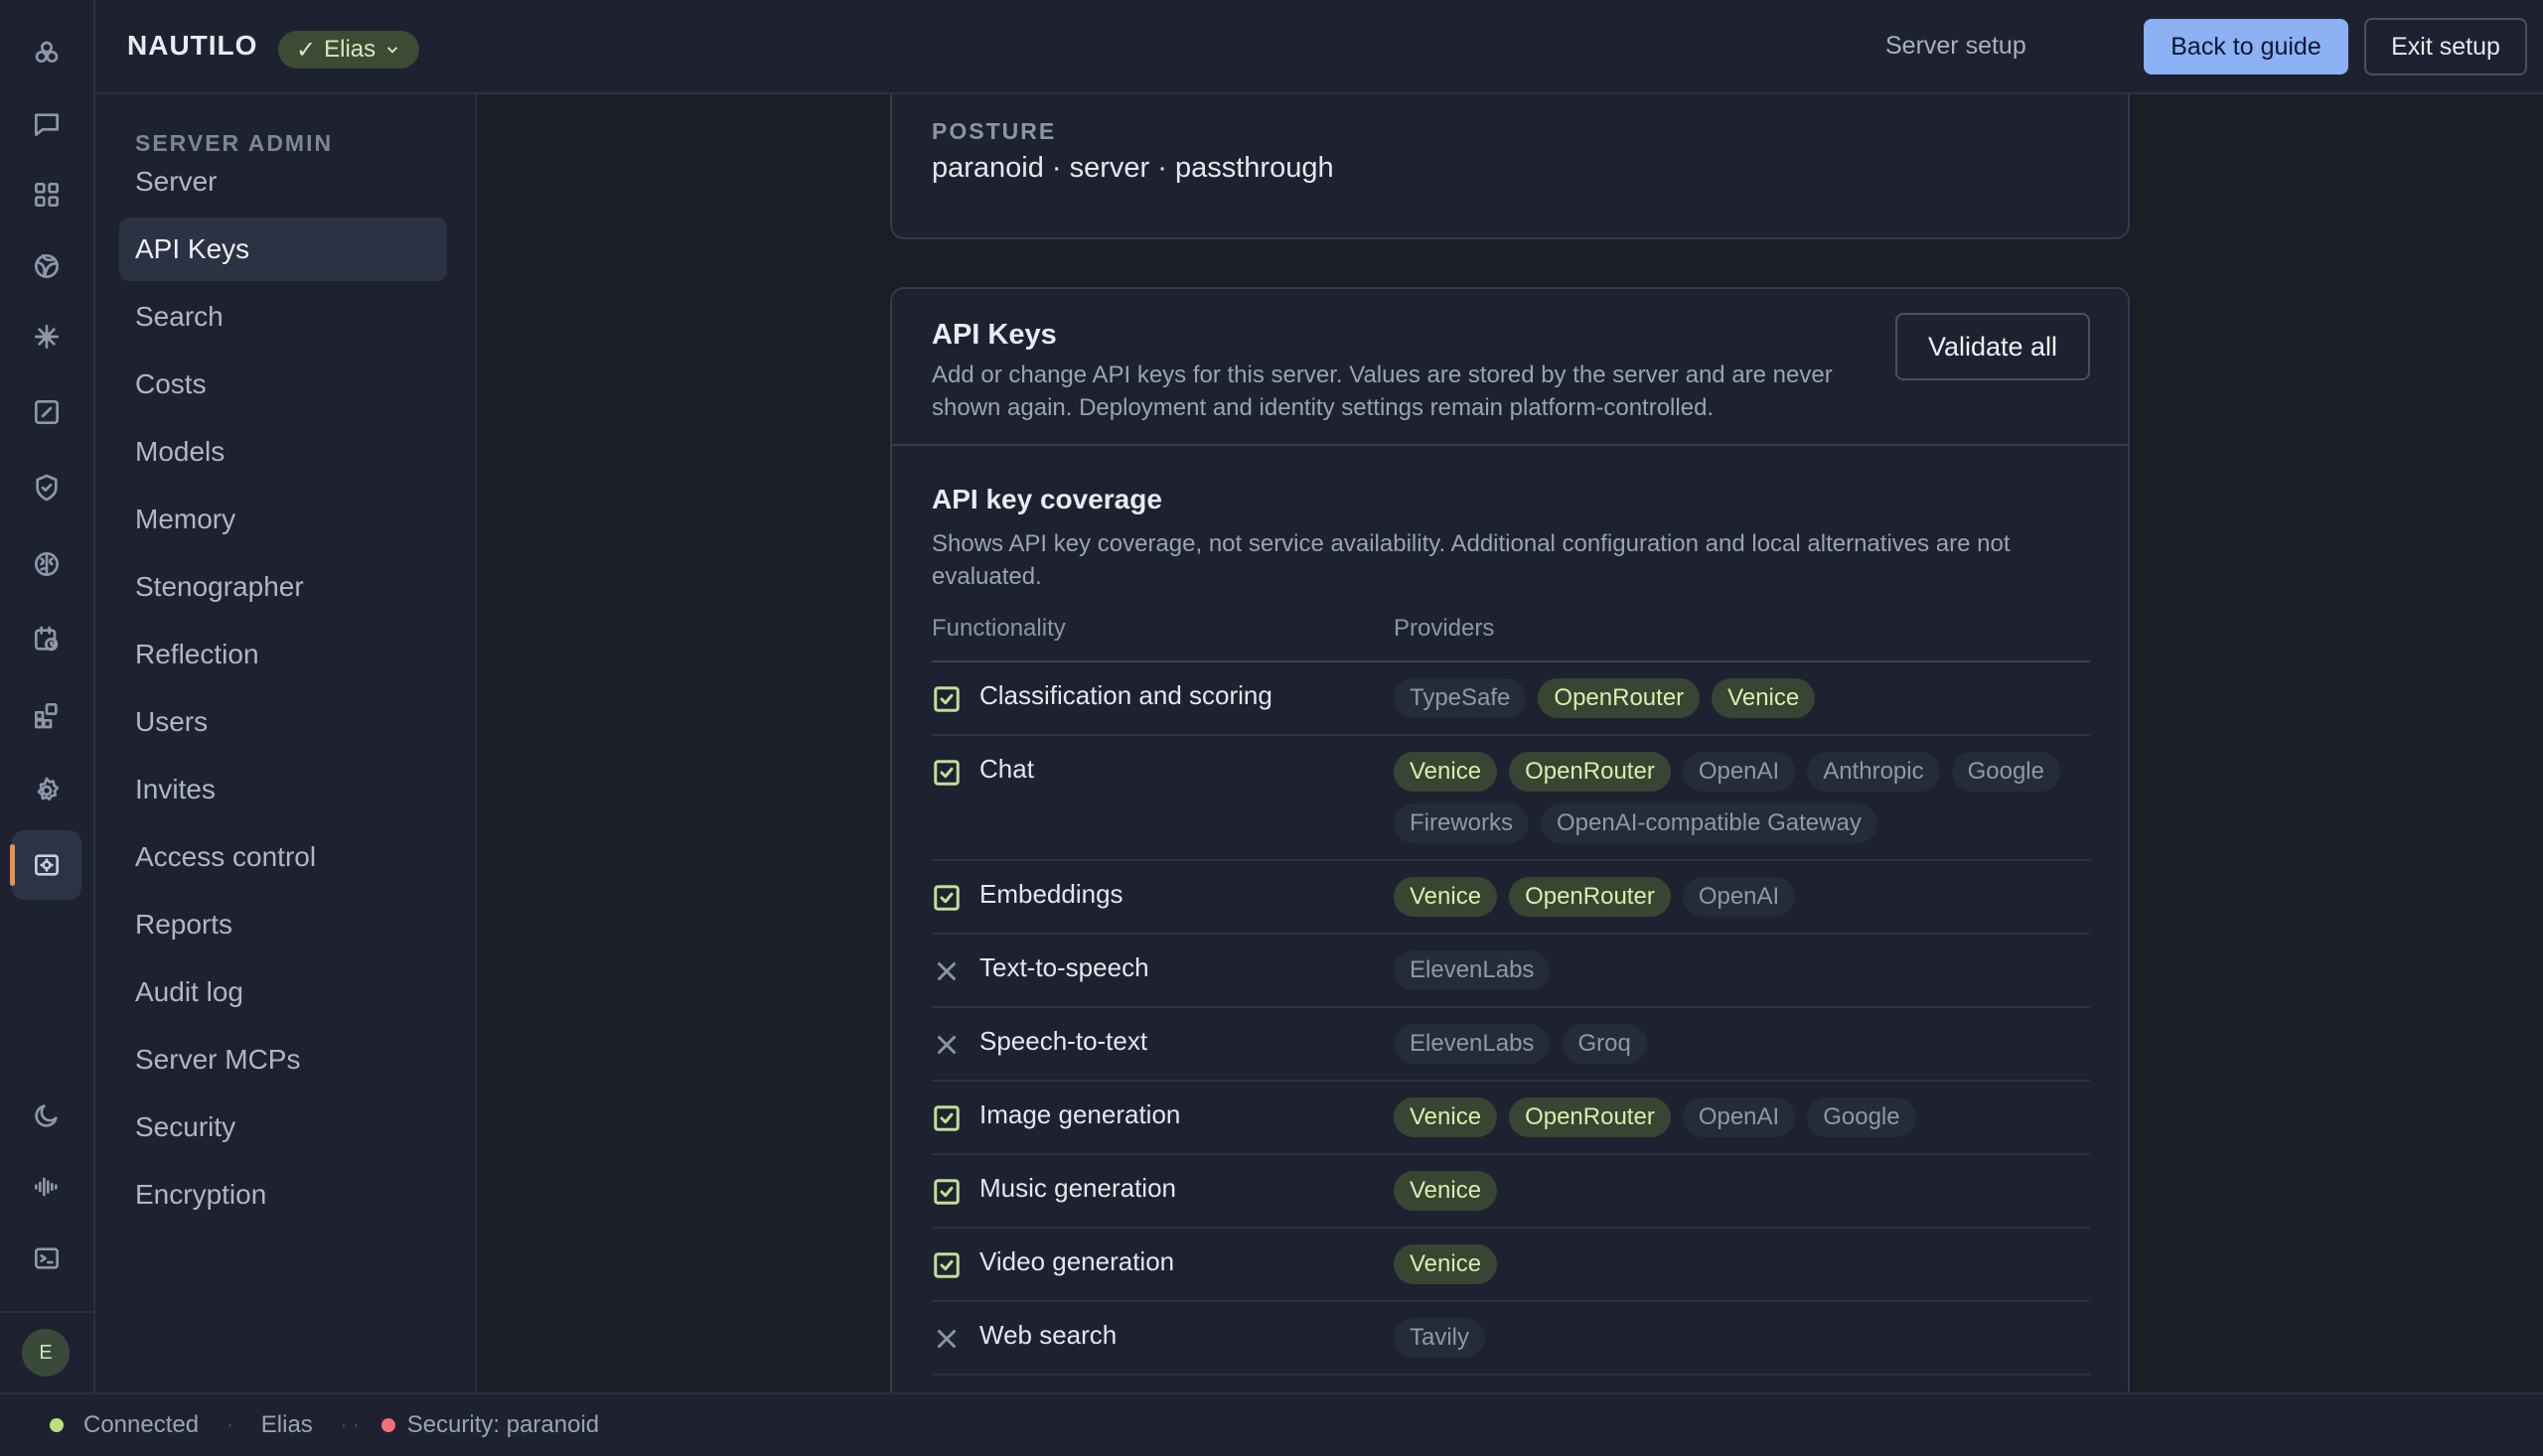 This screenshot has height=1456, width=2543. I want to click on user-switcher: ✓ Elias, so click(349, 50).